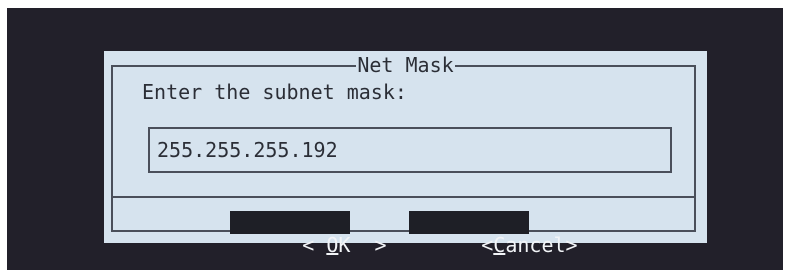  I want to click on button-separator, so click(403, 197).